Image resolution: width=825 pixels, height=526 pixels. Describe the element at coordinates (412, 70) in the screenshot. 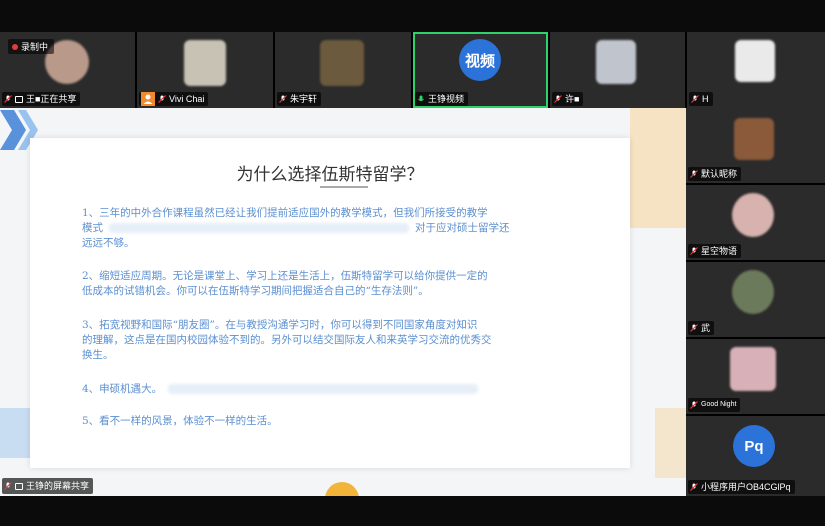

I see `participant-strip-top: 录制中 王■正在共享 Vivi Chai 朱宇轩 视频 王铮视频 许■ H` at that location.